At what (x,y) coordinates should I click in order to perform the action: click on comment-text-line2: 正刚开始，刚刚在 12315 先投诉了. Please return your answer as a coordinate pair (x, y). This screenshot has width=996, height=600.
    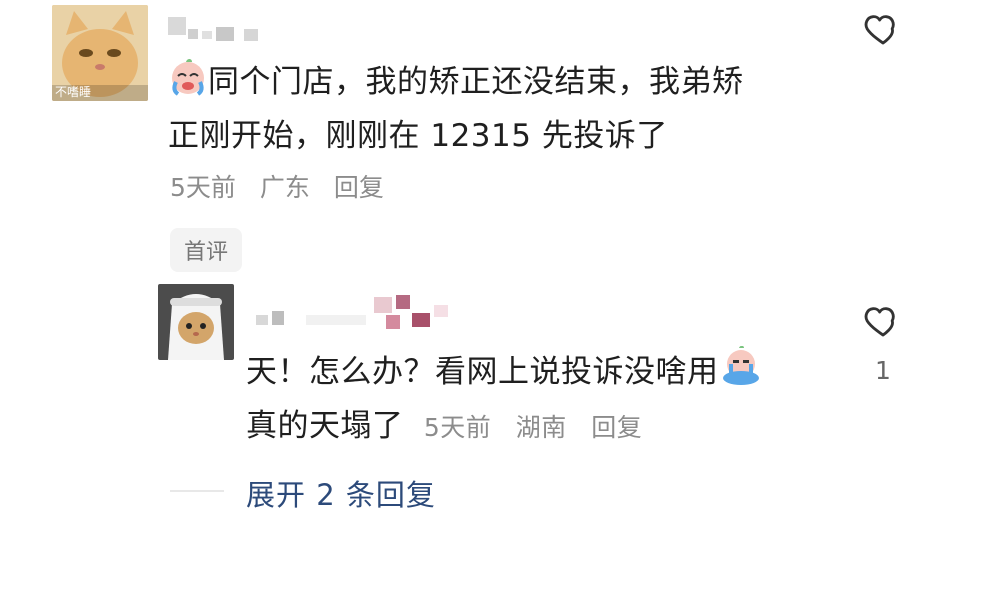
    Looking at the image, I should click on (418, 136).